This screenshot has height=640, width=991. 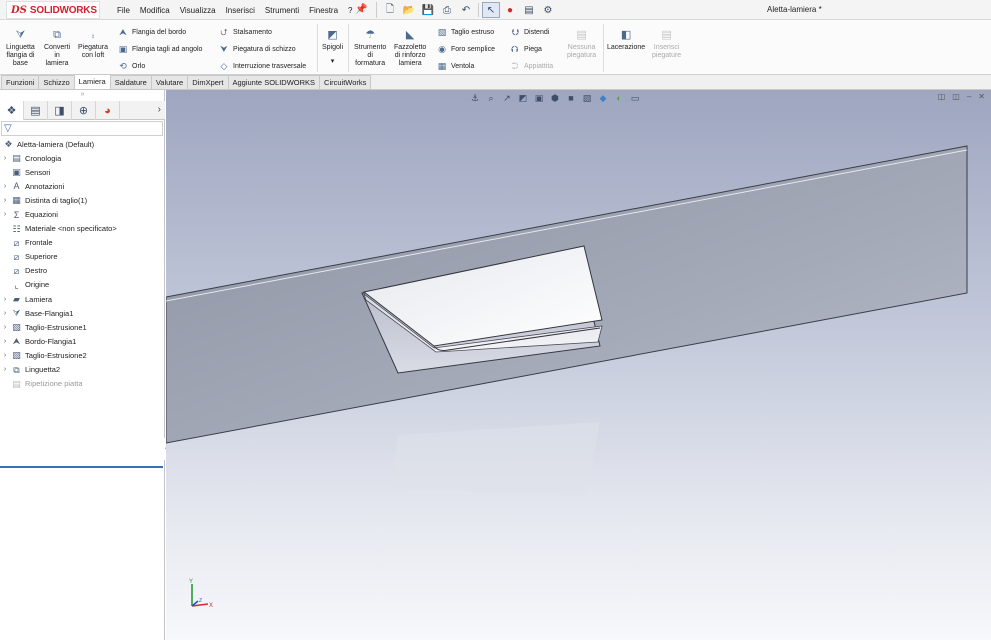 I want to click on tree-item: › ▧ Taglio-Estrusione2, so click(x=82, y=355).